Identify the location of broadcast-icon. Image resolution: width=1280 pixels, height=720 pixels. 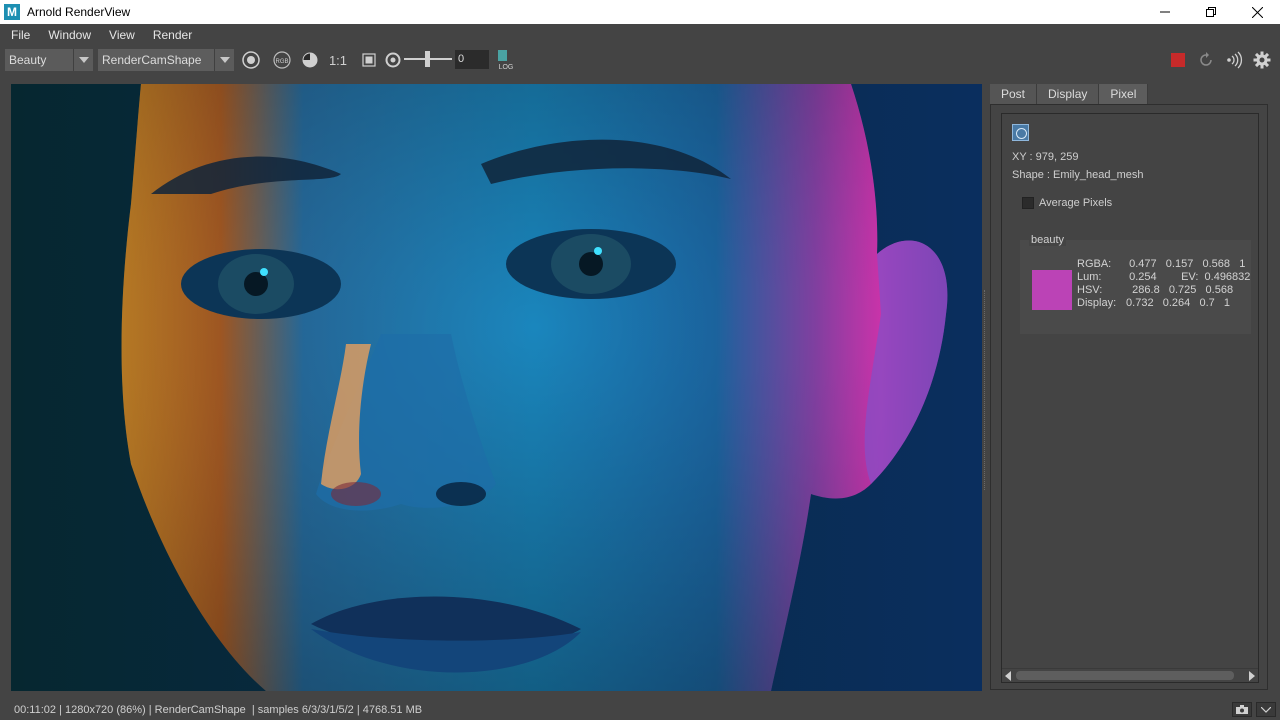
(1235, 60).